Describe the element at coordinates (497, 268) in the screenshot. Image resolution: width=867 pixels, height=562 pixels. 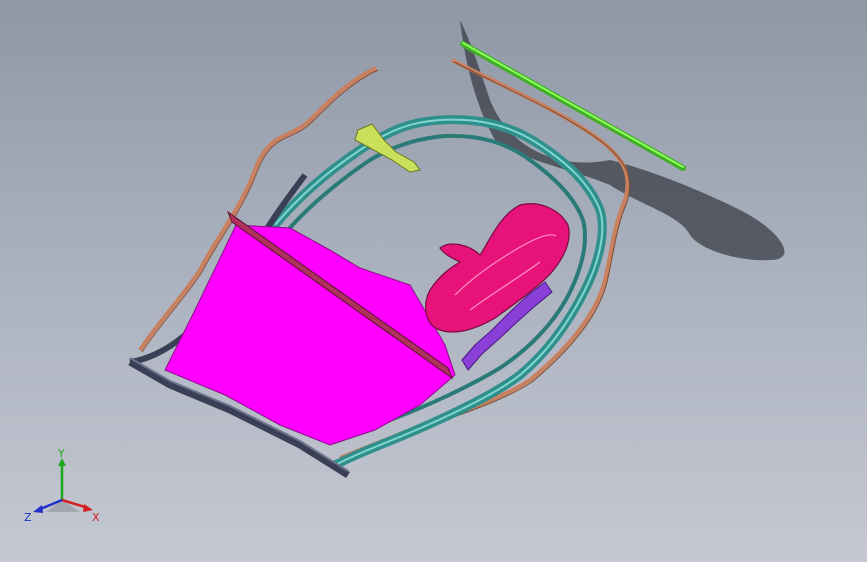
I see `inner-trim-part` at that location.